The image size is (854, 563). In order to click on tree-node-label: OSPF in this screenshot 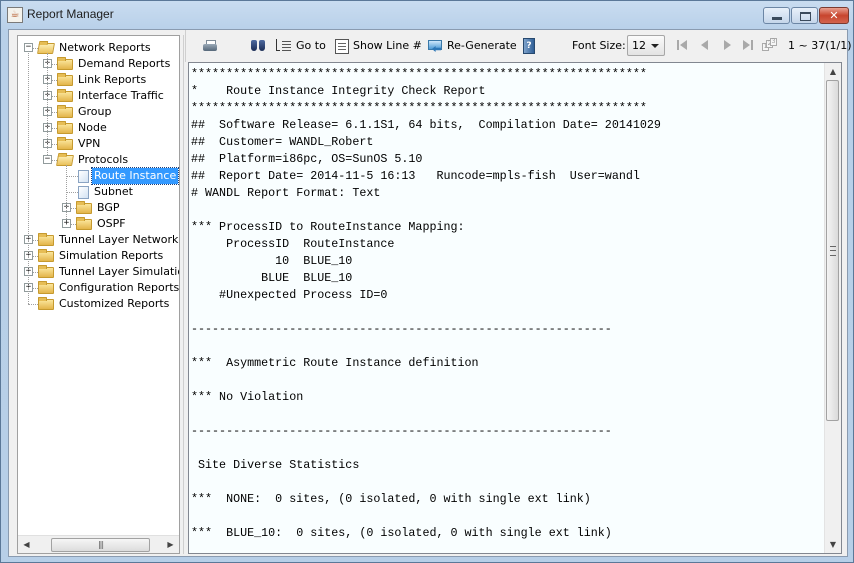, I will do `click(111, 223)`.